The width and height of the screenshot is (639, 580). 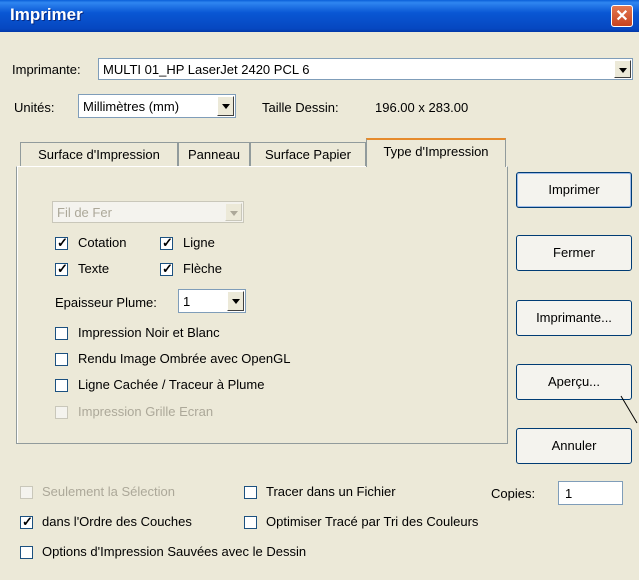 What do you see at coordinates (146, 411) in the screenshot?
I see `screen-grid-label: Impression Grille Ecran` at bounding box center [146, 411].